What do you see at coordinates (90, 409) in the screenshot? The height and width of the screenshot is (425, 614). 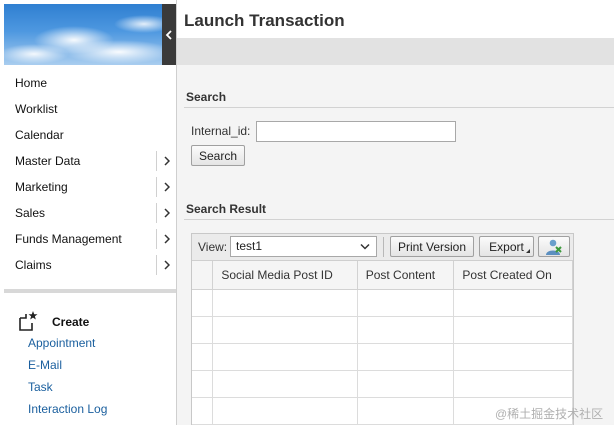 I see `create-link-interaction-log: Interaction Log` at bounding box center [90, 409].